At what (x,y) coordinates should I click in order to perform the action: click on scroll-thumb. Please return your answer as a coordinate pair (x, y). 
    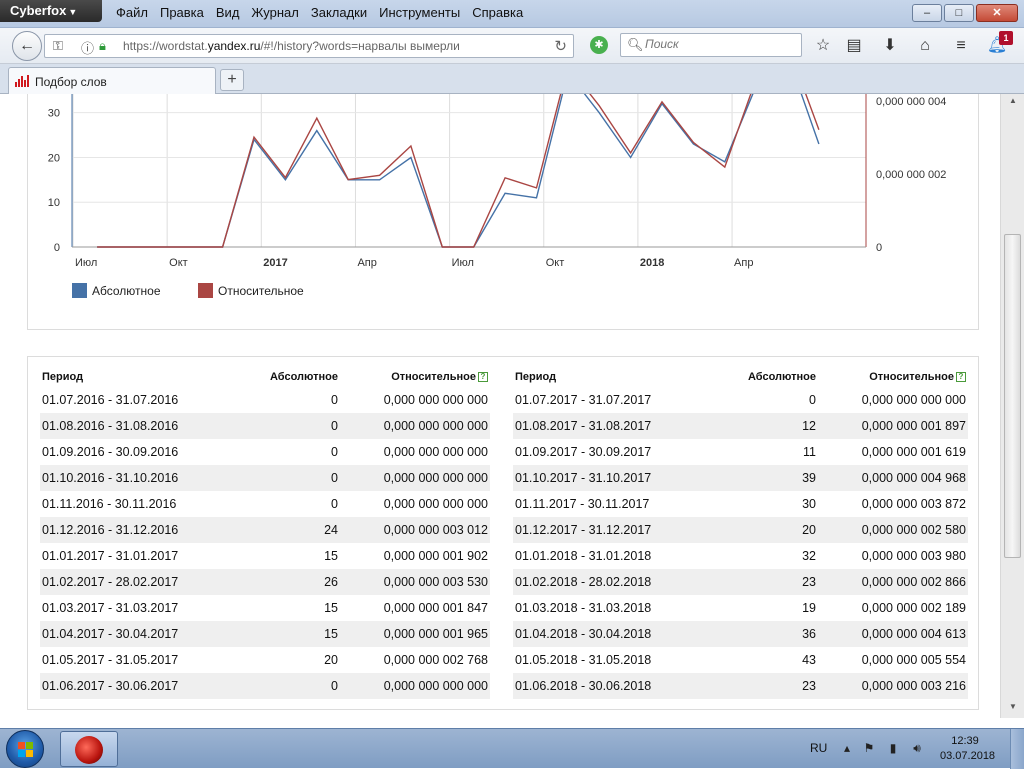
    Looking at the image, I should click on (1012, 396).